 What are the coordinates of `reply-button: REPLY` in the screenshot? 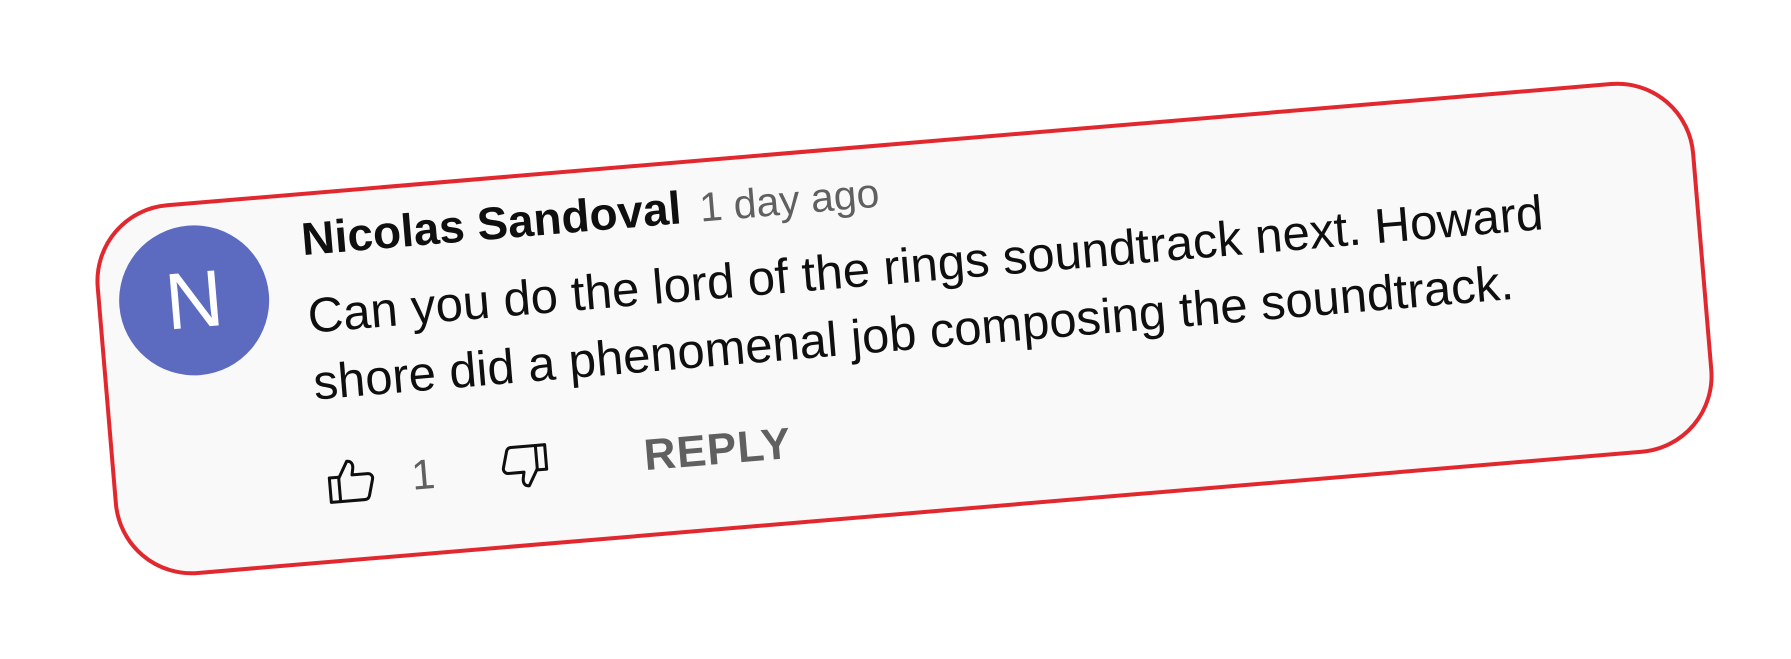 It's located at (717, 450).